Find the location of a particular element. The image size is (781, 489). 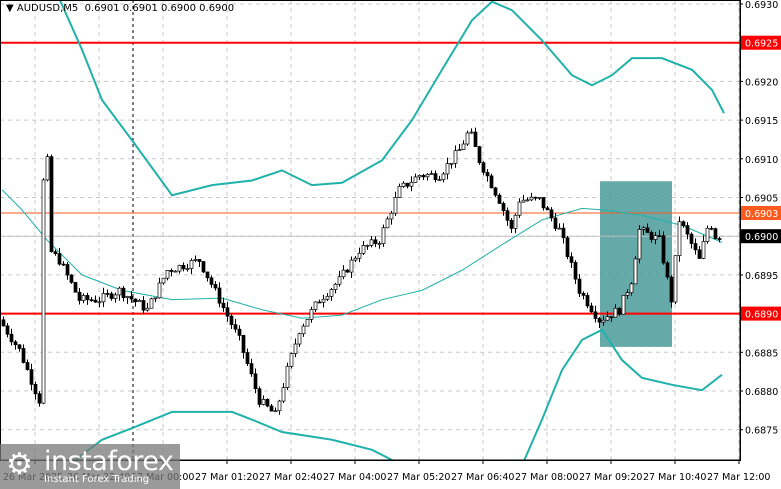

level-price-tag: 0.6903 is located at coordinates (761, 214).